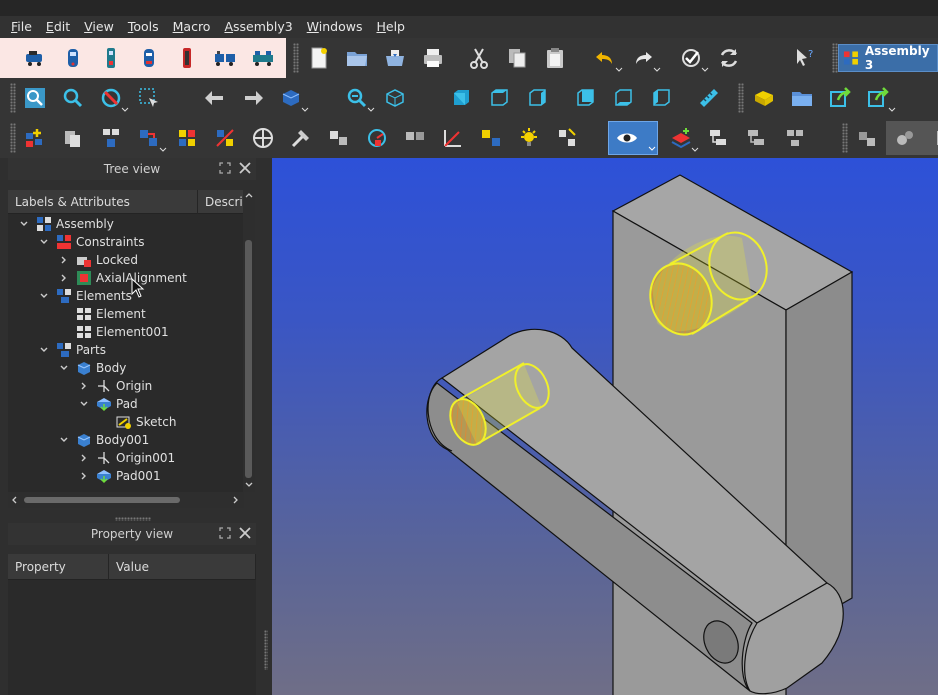 The image size is (938, 695). What do you see at coordinates (555, 58) in the screenshot?
I see `paste-icon` at bounding box center [555, 58].